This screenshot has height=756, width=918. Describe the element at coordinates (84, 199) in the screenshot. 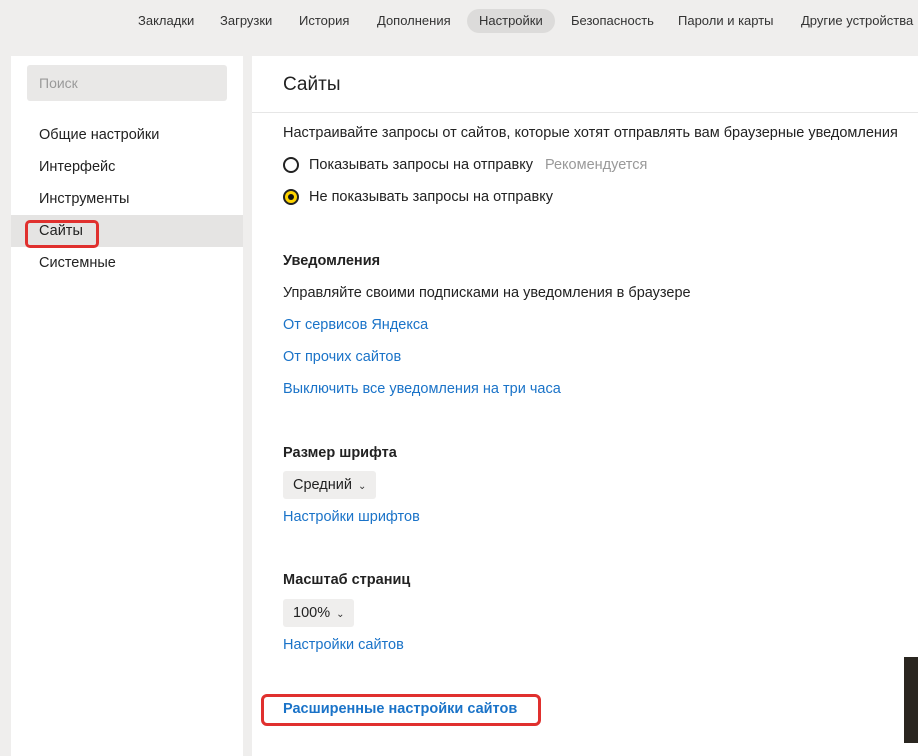

I see `sidebar-item-label: Инструменты` at that location.